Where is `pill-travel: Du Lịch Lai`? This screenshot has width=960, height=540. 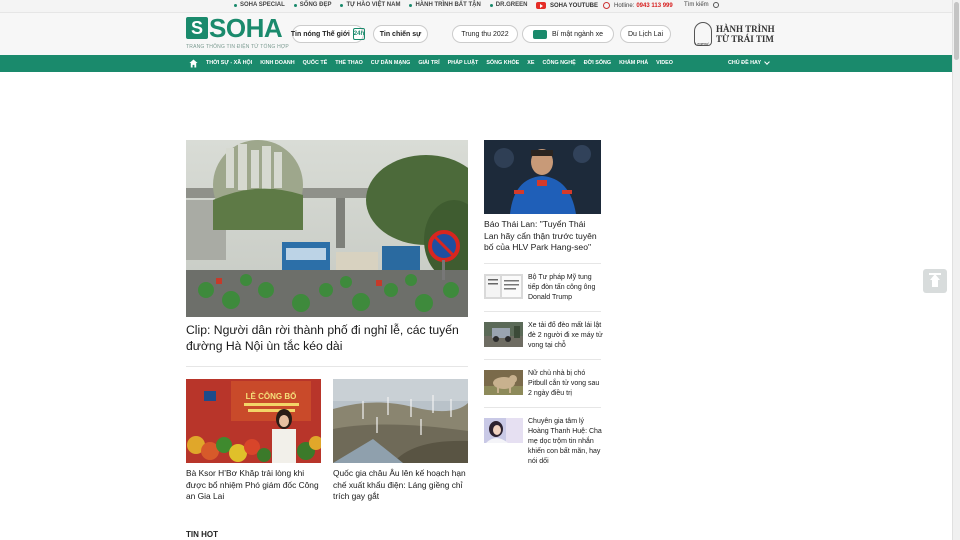 pill-travel: Du Lịch Lai is located at coordinates (645, 34).